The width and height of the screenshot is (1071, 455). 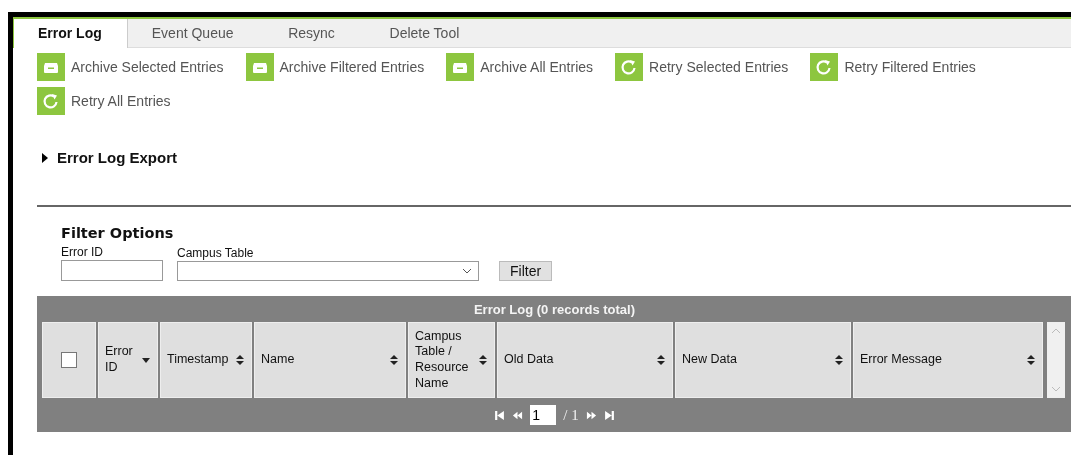 What do you see at coordinates (526, 271) in the screenshot?
I see `filter-button: Filter` at bounding box center [526, 271].